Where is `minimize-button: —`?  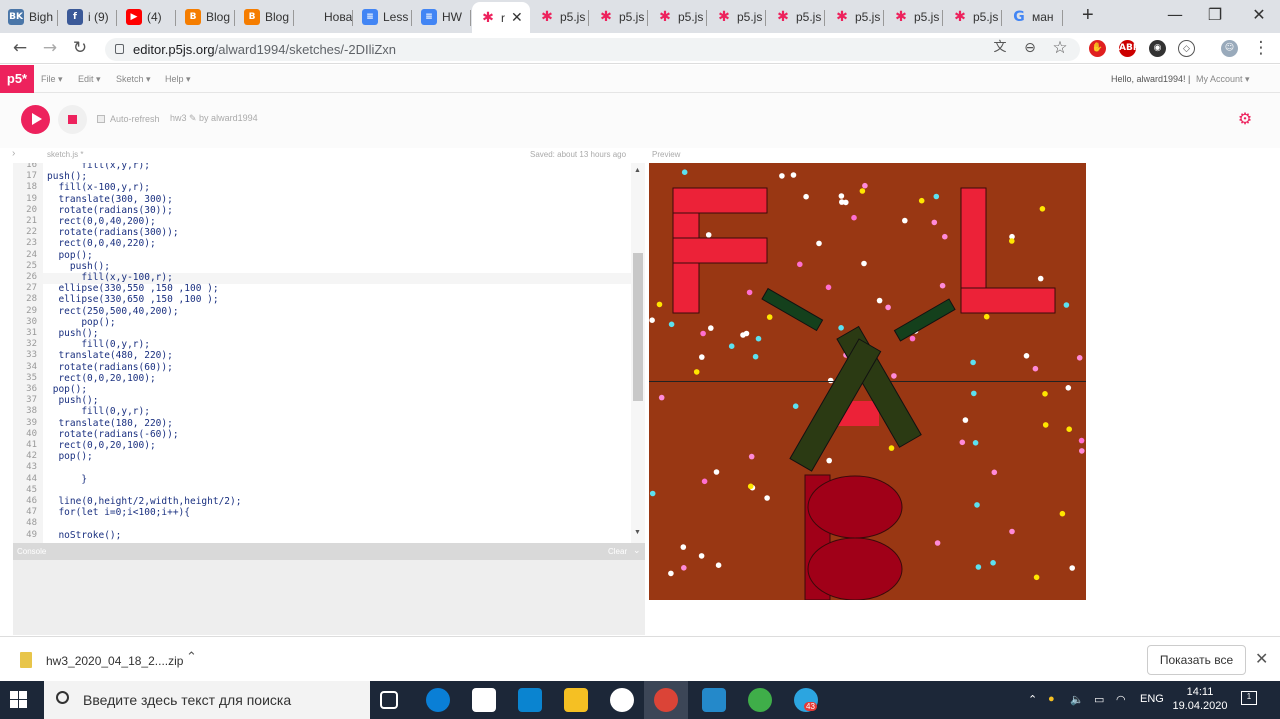
minimize-button: — is located at coordinates (1175, 15).